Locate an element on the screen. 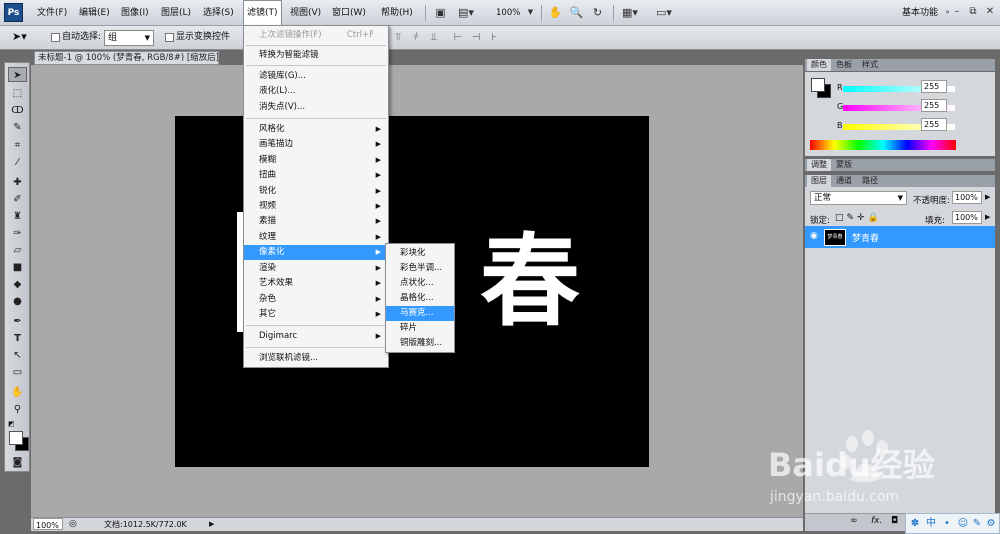 This screenshot has height=534, width=1000. brush-tool-icon: ✐ is located at coordinates (17, 199).